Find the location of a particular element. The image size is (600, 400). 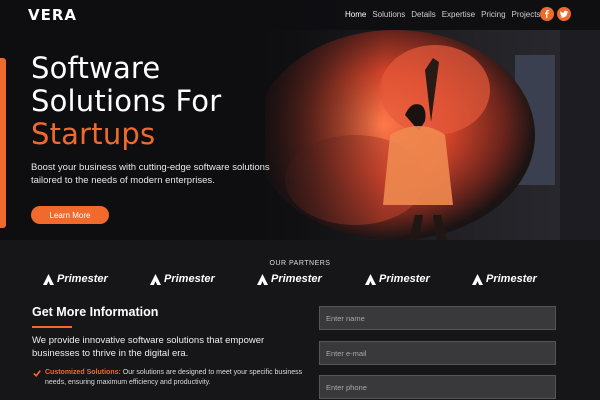

email-input is located at coordinates (437, 353).